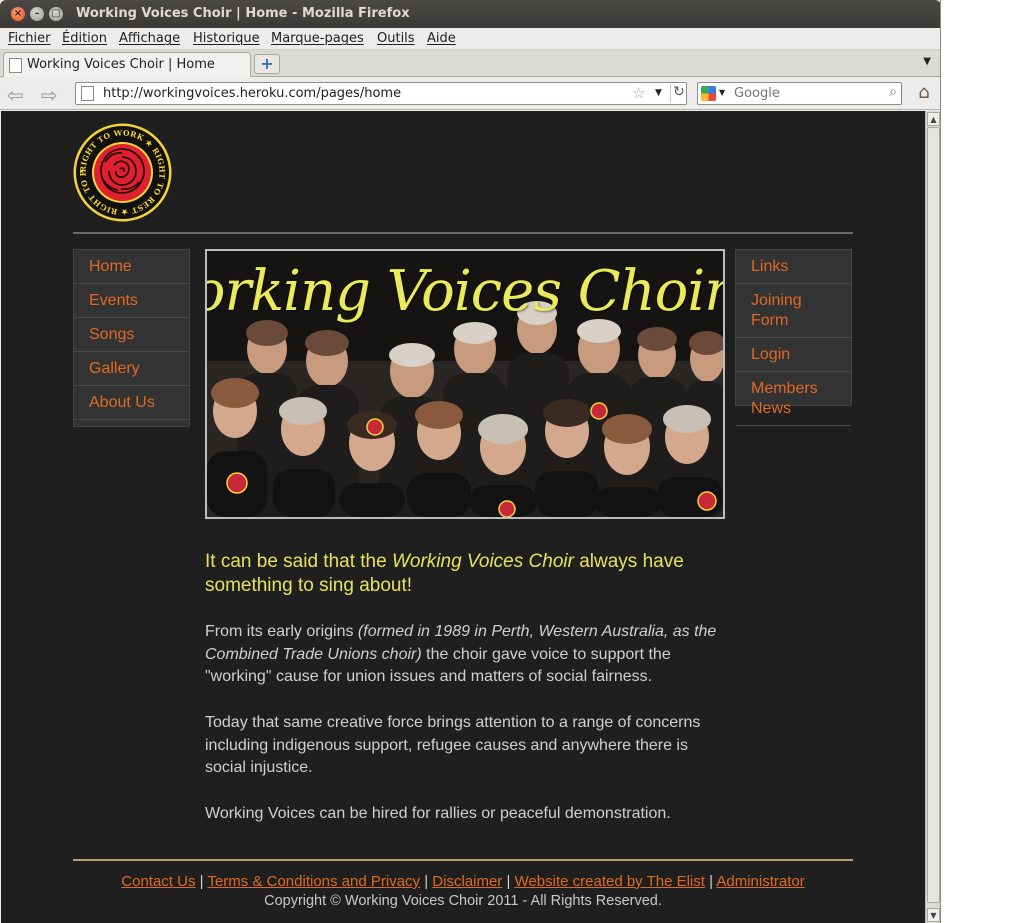 This screenshot has height=923, width=1024. Describe the element at coordinates (441, 38) in the screenshot. I see `menu-aide: Aide` at that location.